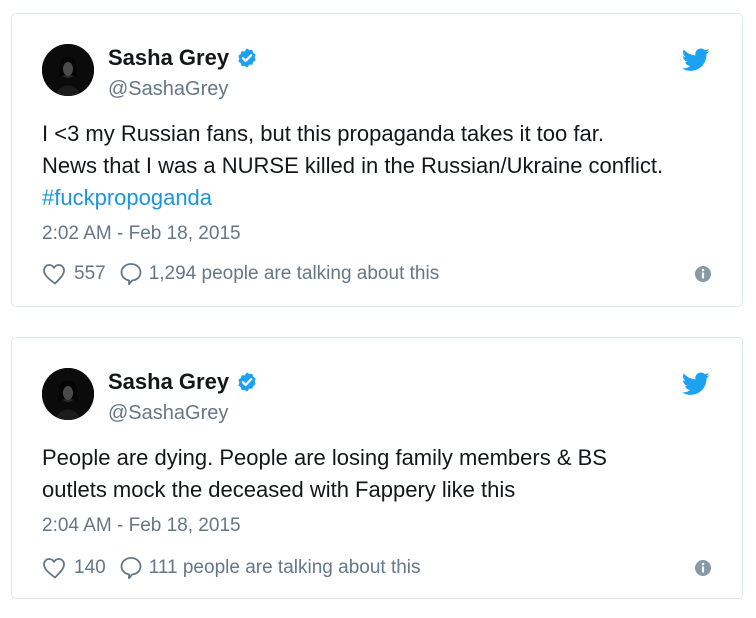 The image size is (756, 618). What do you see at coordinates (141, 234) in the screenshot?
I see `tweet-timestamp: 2:02 AM - Feb 18, 2015` at bounding box center [141, 234].